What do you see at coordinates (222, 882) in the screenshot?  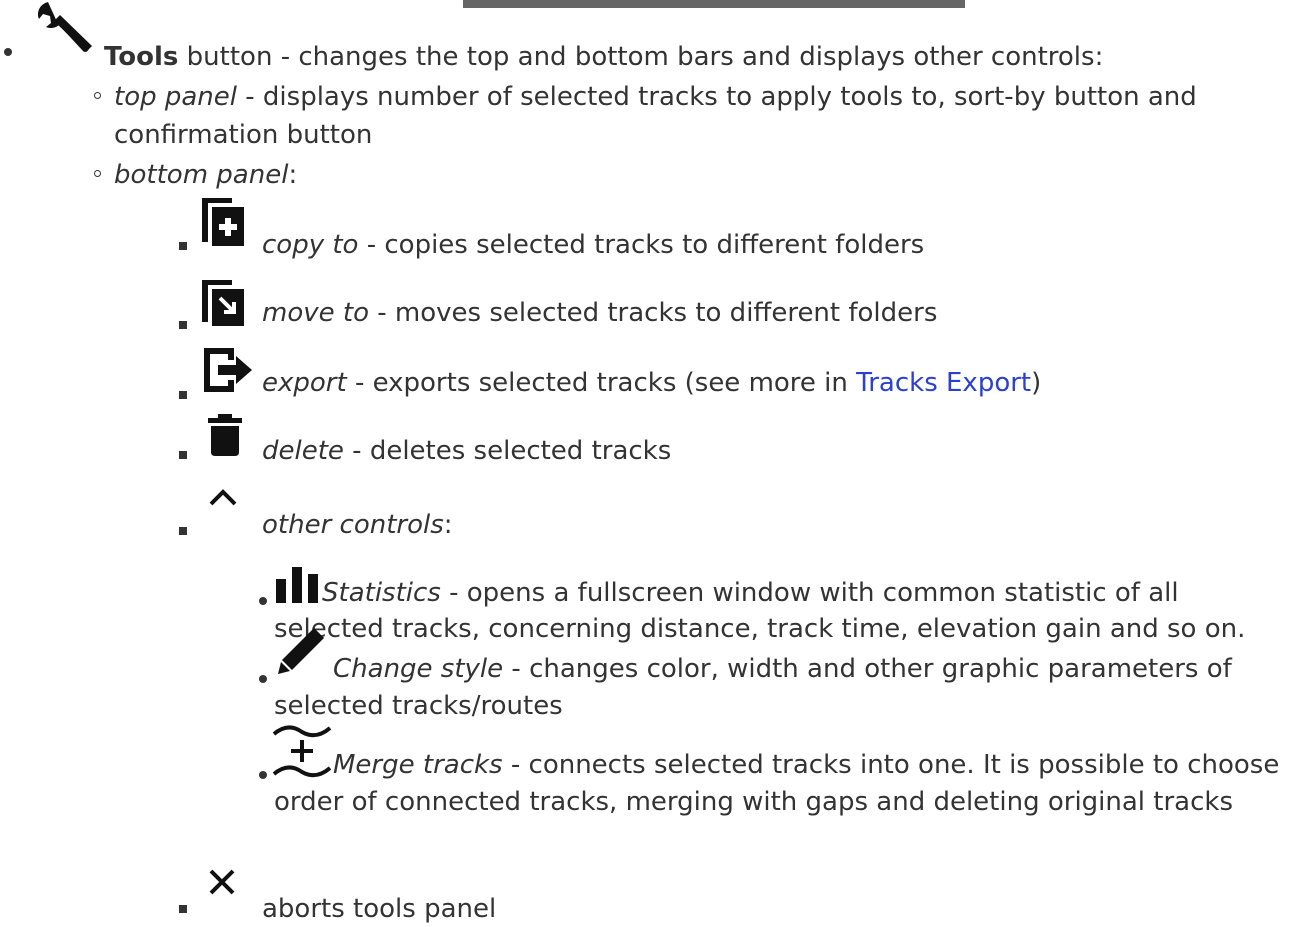 I see `close-icon` at bounding box center [222, 882].